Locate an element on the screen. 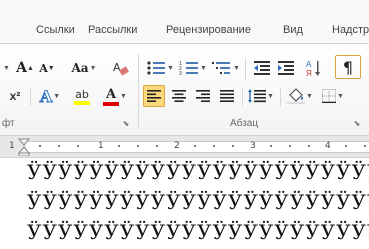  decrease-indent-icon is located at coordinates (262, 68).